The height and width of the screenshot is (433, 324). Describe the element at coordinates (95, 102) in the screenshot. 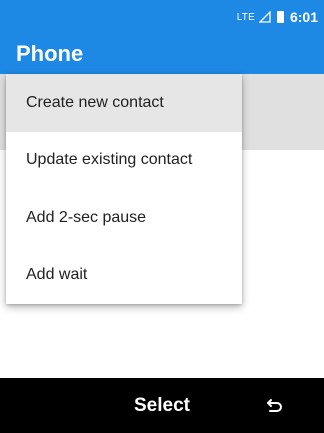

I see `menu-item-label: Create new contact` at that location.